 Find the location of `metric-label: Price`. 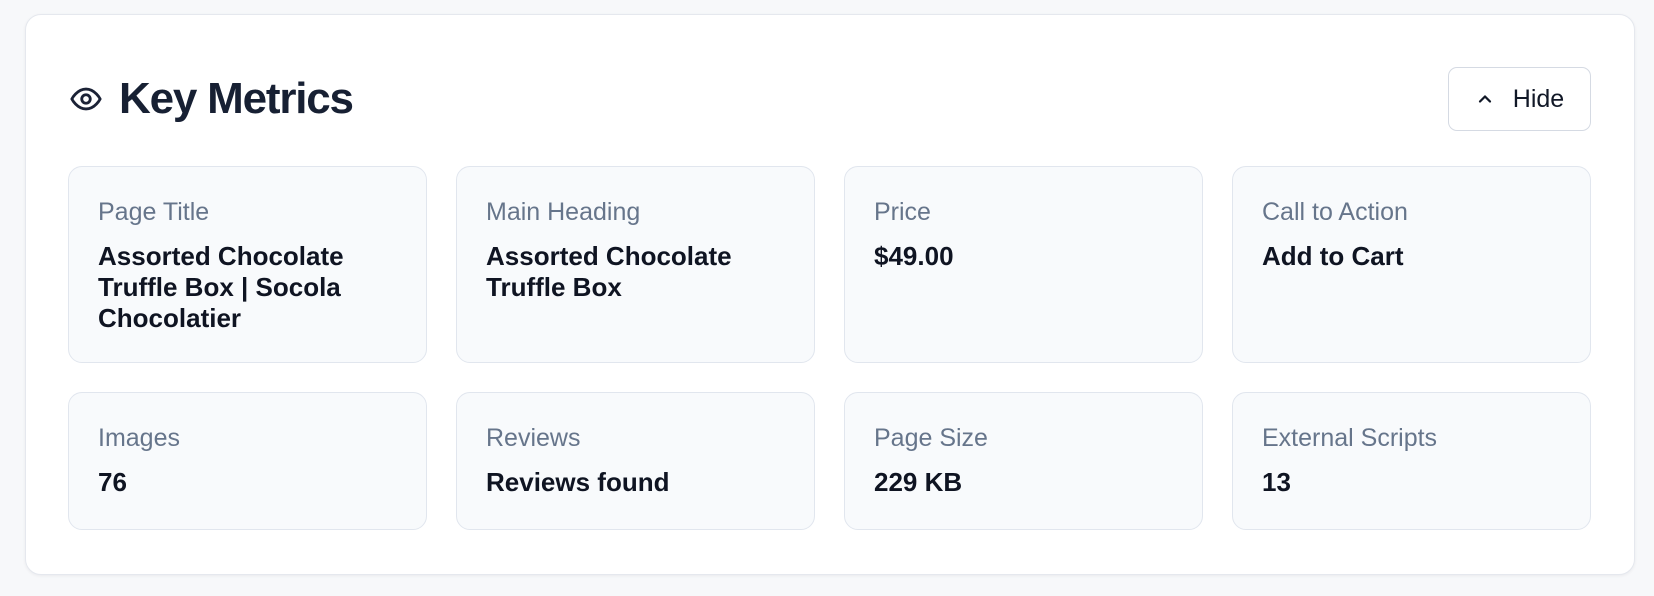

metric-label: Price is located at coordinates (902, 212).